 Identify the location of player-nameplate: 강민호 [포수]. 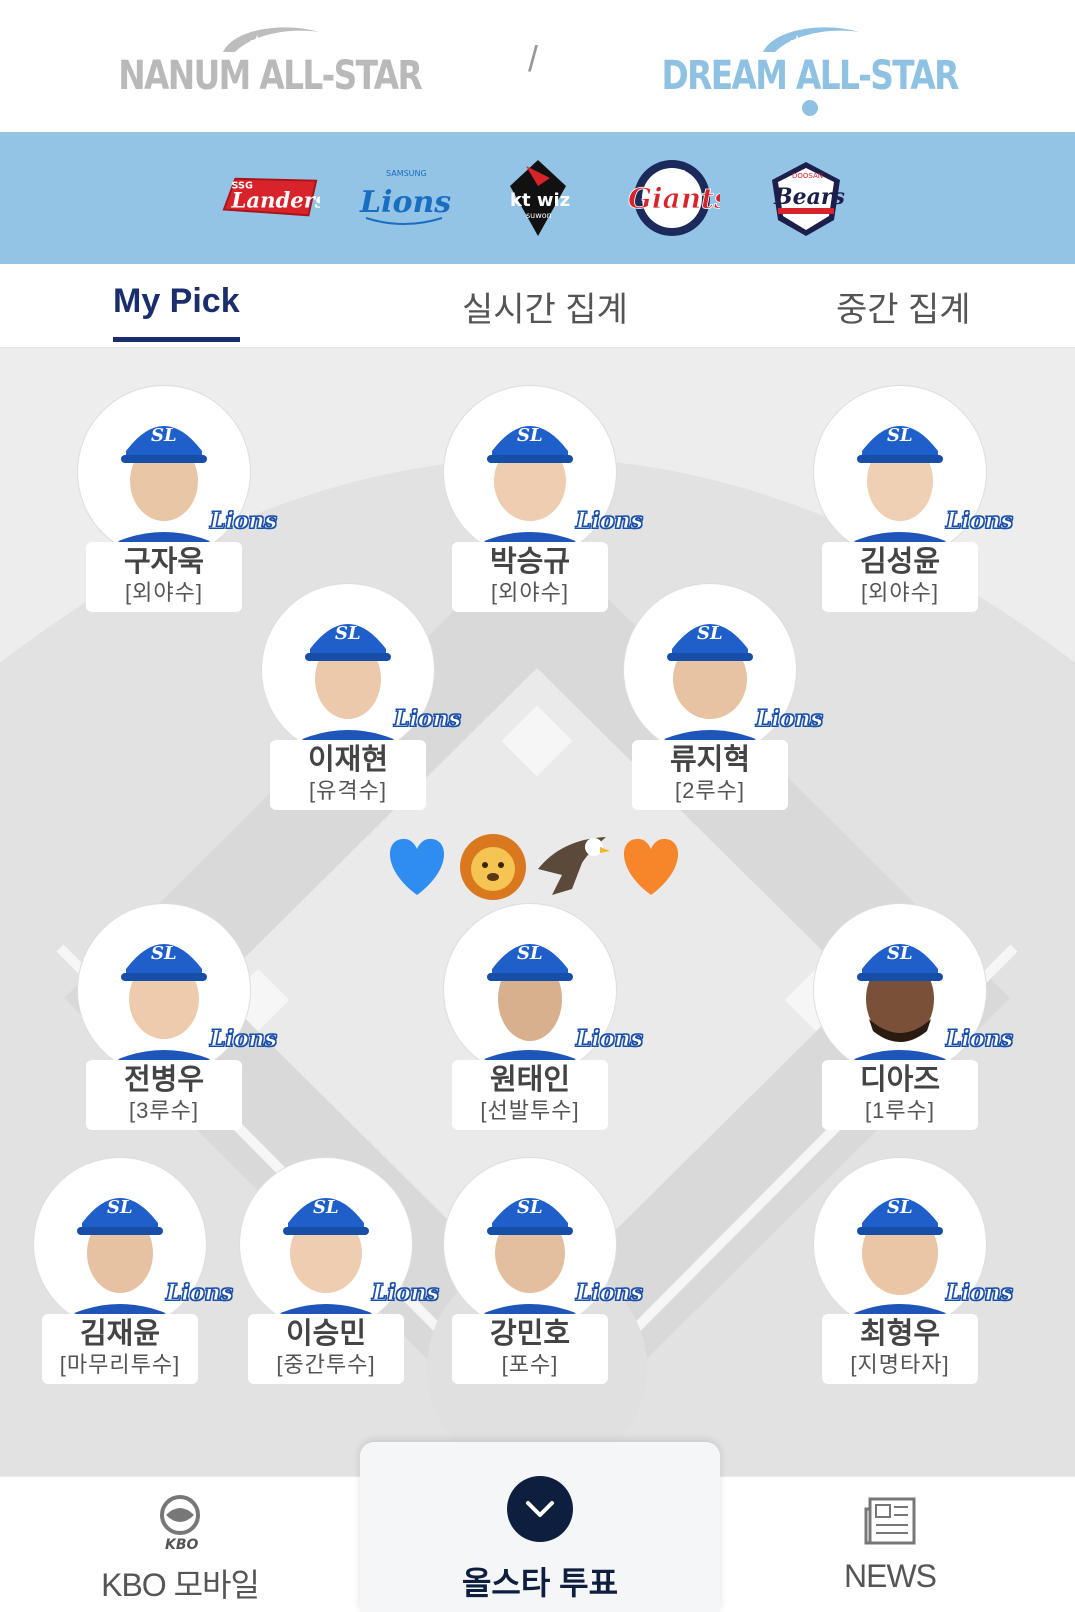
(530, 1349).